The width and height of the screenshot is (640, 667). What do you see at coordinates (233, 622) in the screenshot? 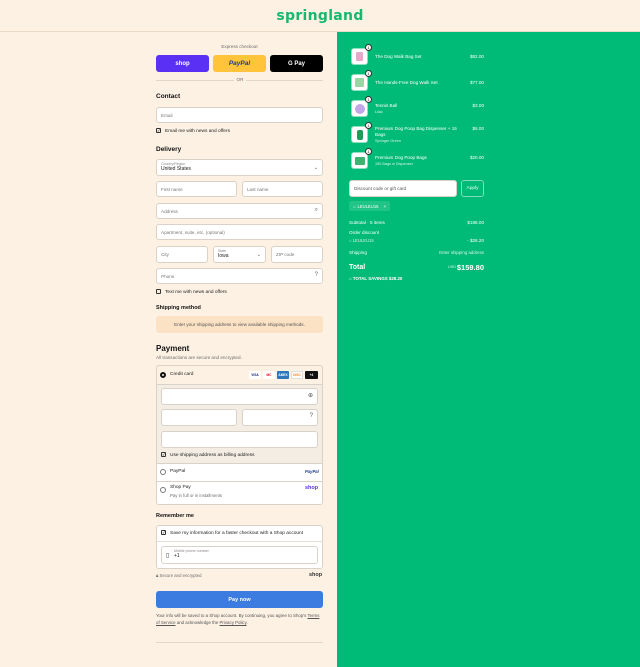
I see `privacy-link: Privacy Policy` at bounding box center [233, 622].